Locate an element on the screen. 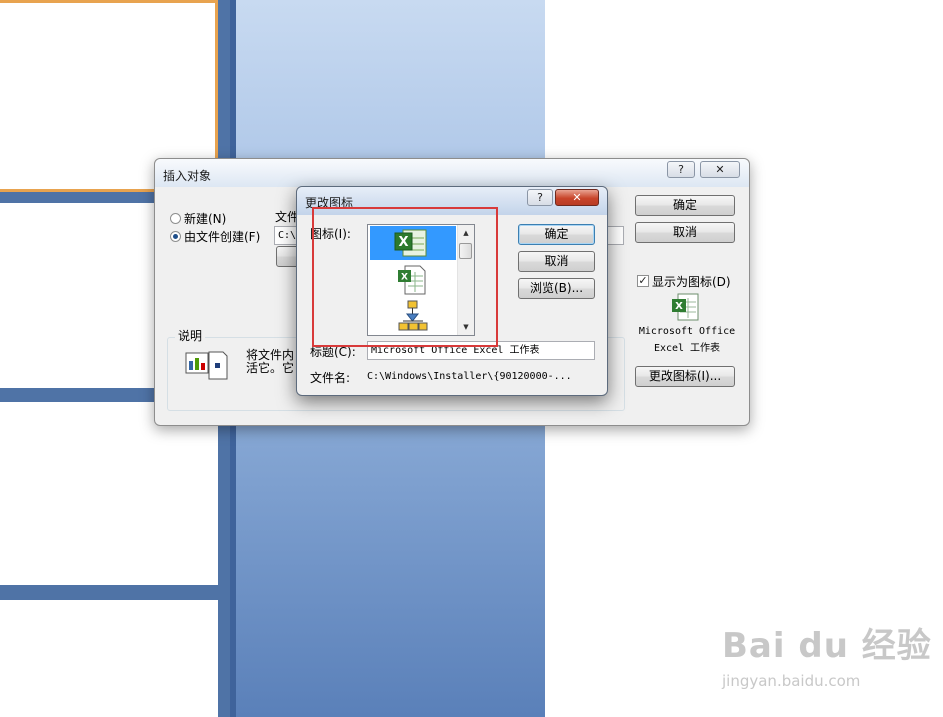 Image resolution: width=943 pixels, height=717 pixels. icon-caption-line2: Excel 工作表 is located at coordinates (687, 348).